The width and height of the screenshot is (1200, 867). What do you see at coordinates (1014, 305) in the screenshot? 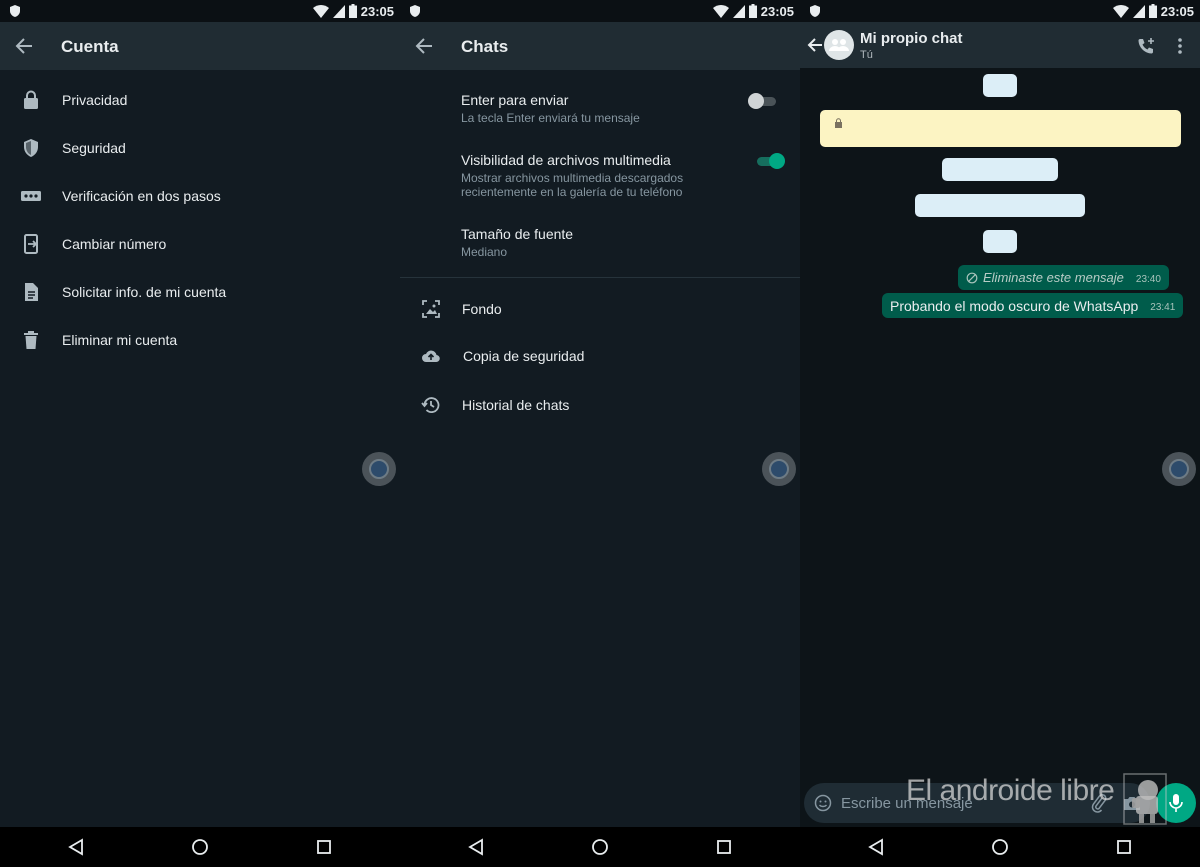
I see `message-text: Probando el modo oscuro de WhatsApp` at bounding box center [1014, 305].